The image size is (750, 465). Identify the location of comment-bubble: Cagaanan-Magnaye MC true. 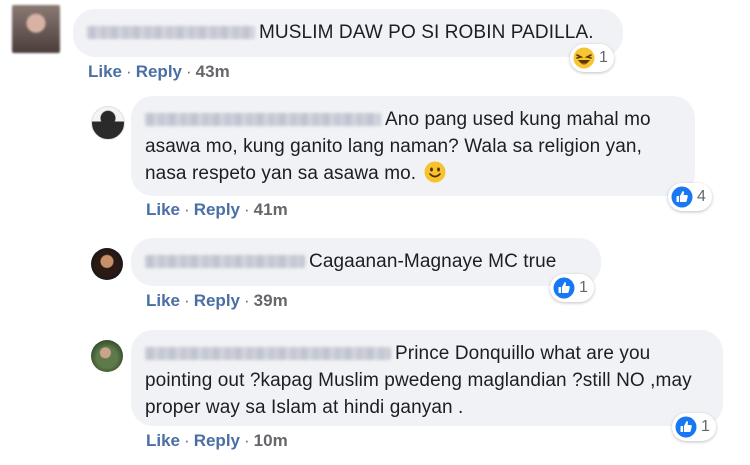
(366, 262).